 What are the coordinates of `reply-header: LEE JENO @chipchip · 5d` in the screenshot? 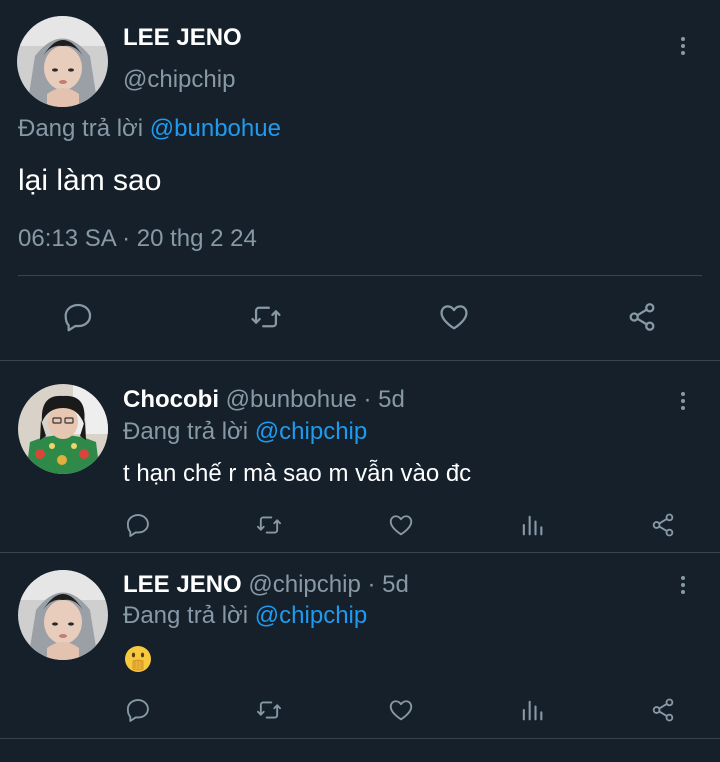 It's located at (266, 585).